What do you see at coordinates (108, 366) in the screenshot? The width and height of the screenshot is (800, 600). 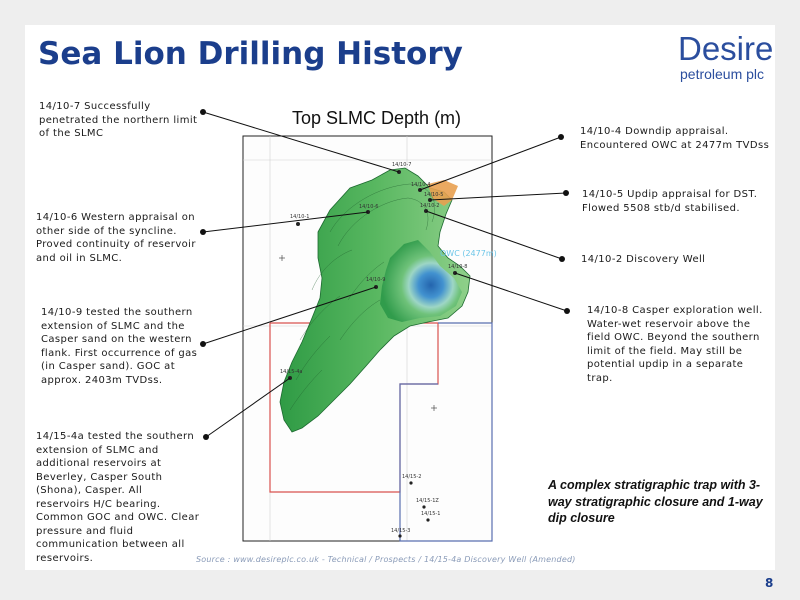 I see `annotation-line: (in Casper sand). GOC at` at bounding box center [108, 366].